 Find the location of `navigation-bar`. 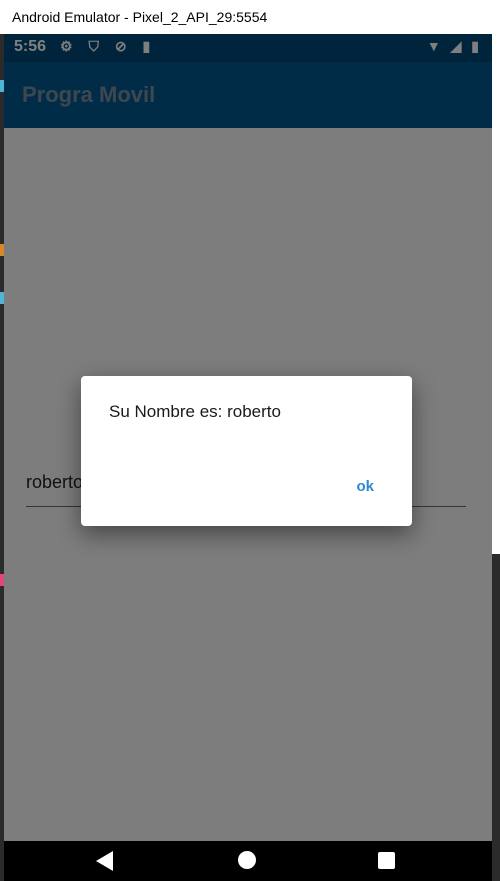

navigation-bar is located at coordinates (248, 861).